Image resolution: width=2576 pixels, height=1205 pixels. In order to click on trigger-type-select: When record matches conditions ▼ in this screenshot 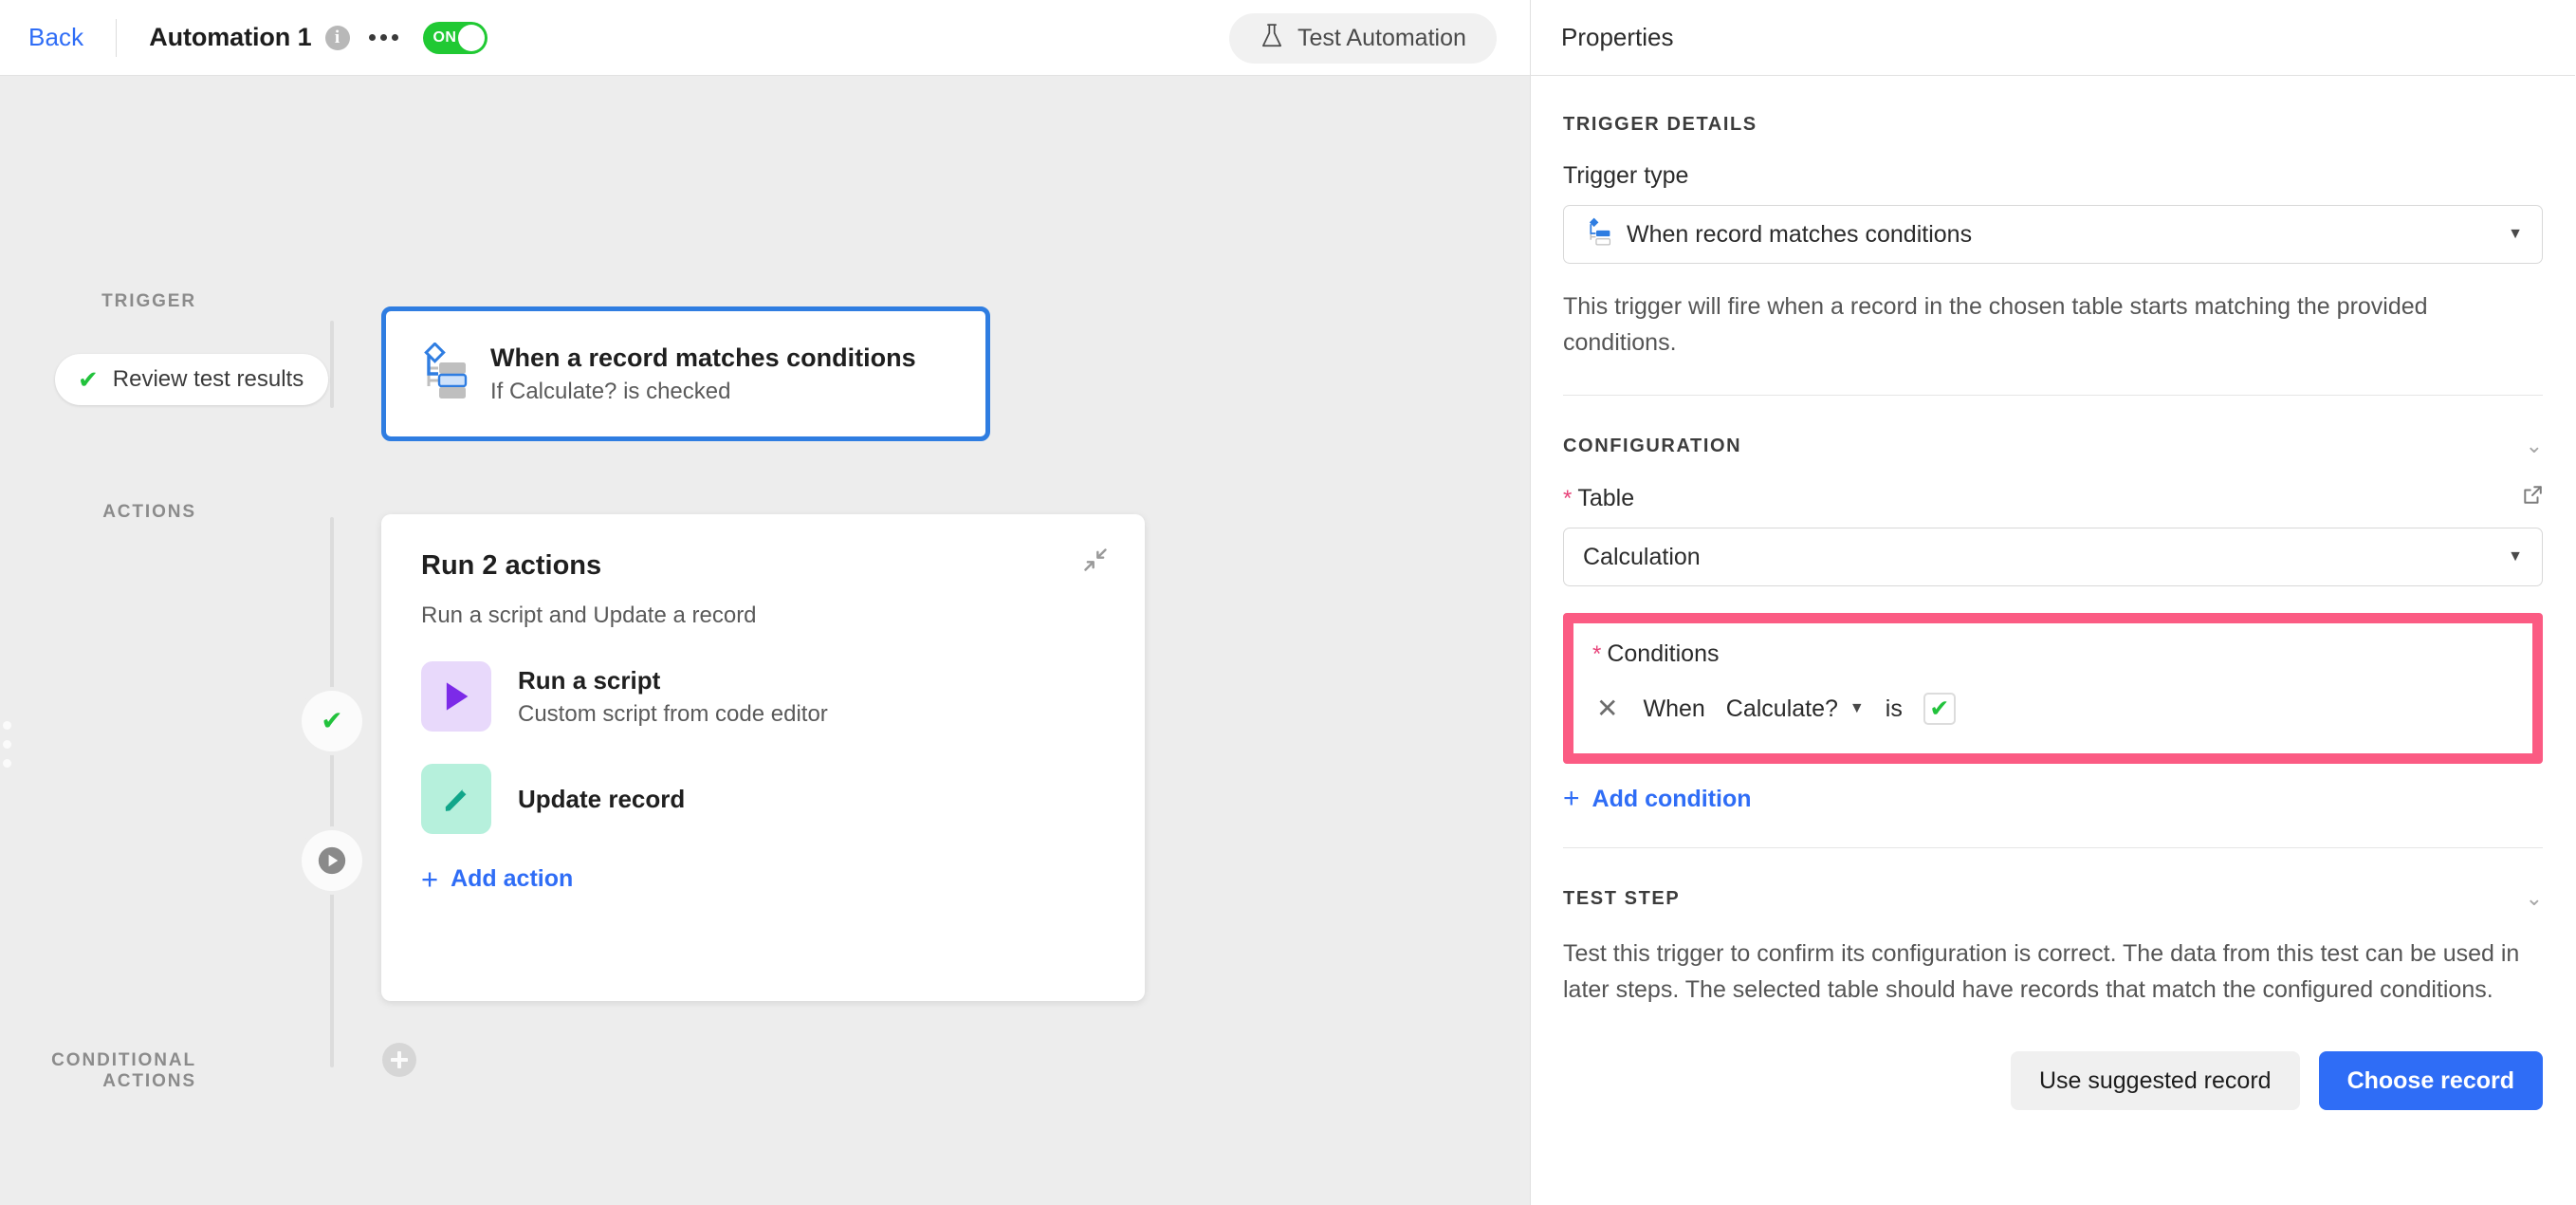, I will do `click(2053, 234)`.